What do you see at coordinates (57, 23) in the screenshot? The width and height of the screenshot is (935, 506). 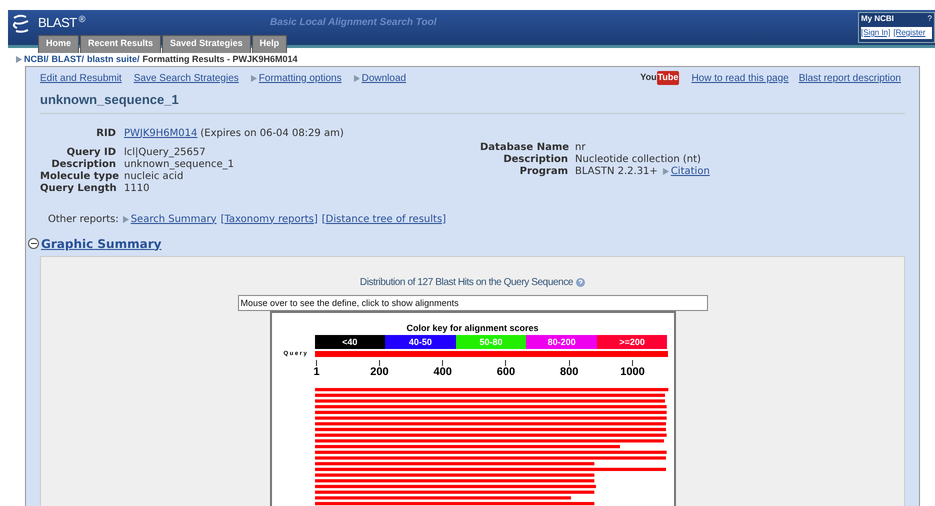 I see `app-logo: BLAST` at bounding box center [57, 23].